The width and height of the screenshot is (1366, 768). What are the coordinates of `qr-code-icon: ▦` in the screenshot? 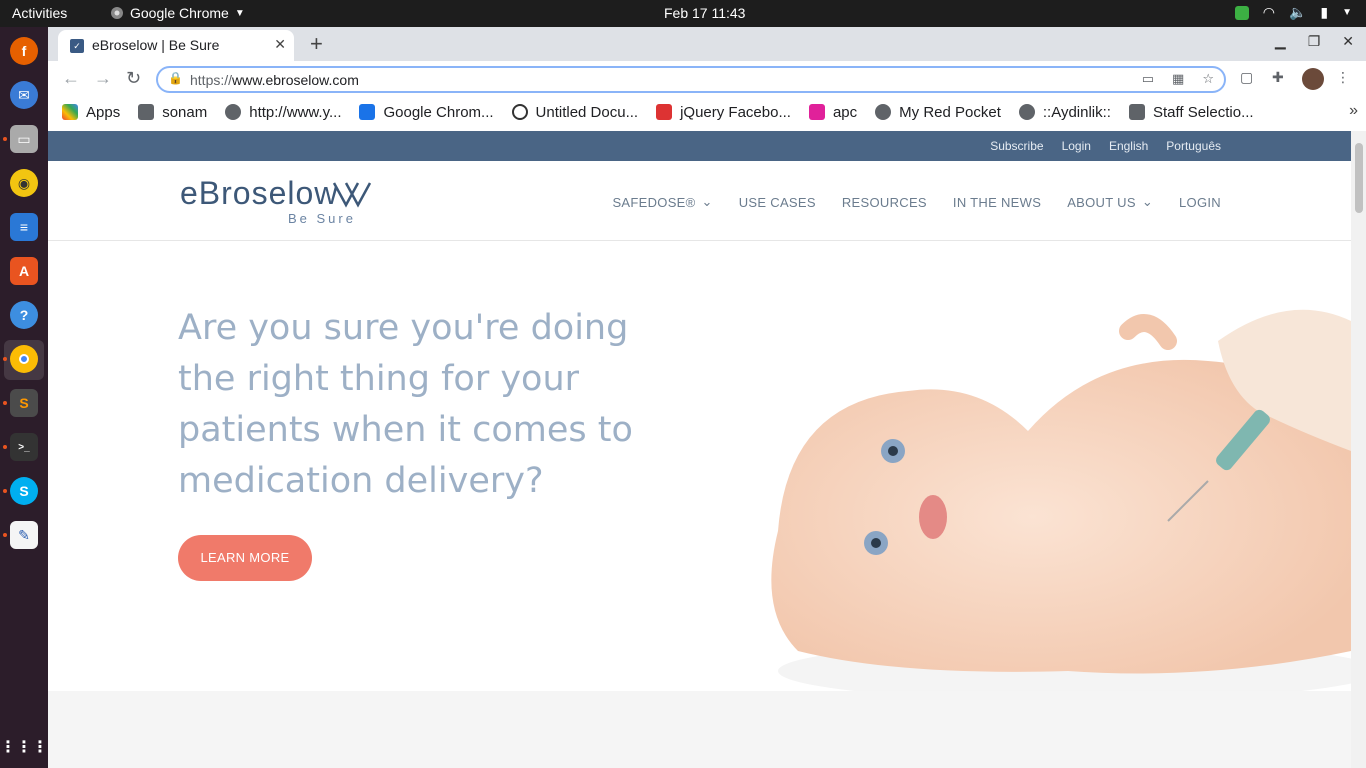 It's located at (1178, 79).